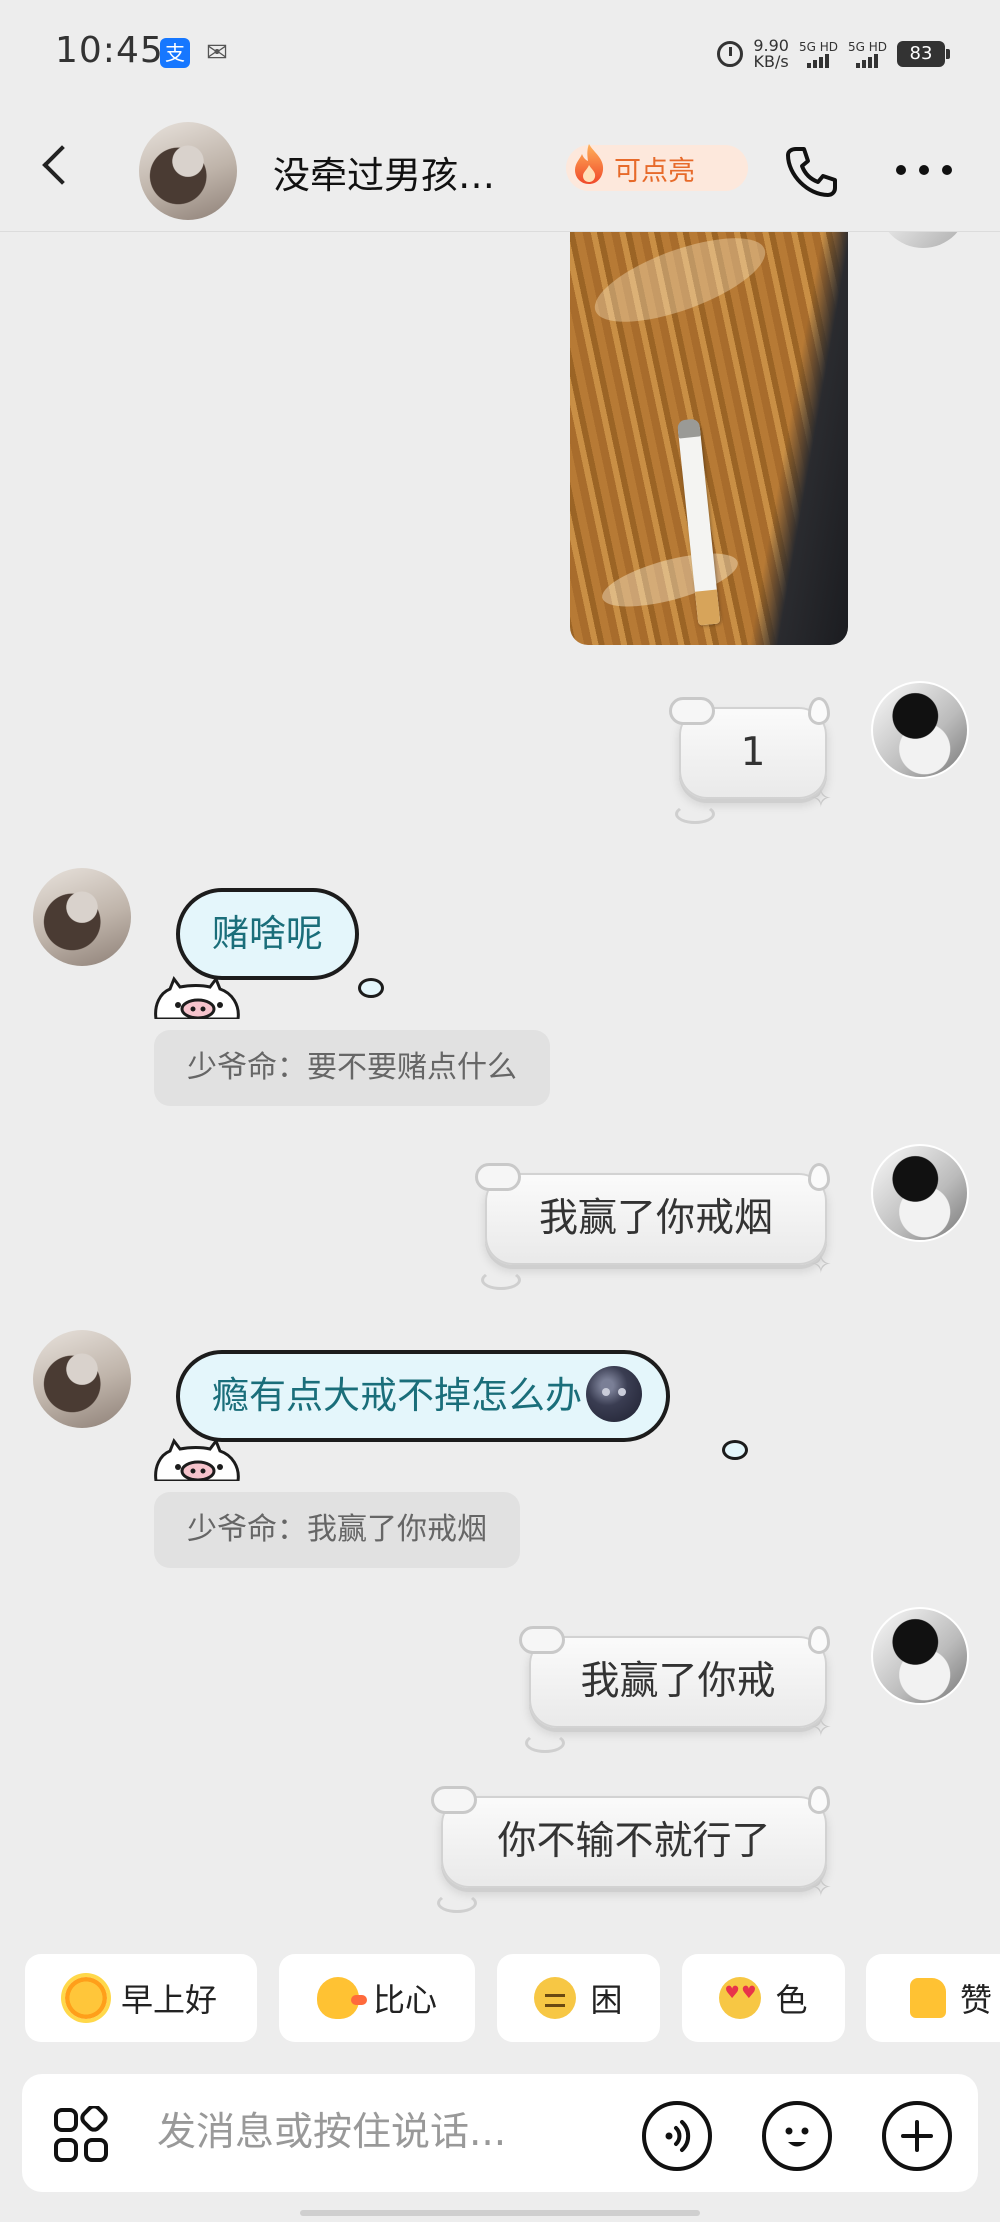 This screenshot has width=1000, height=2222. Describe the element at coordinates (924, 171) in the screenshot. I see `more-icon` at that location.